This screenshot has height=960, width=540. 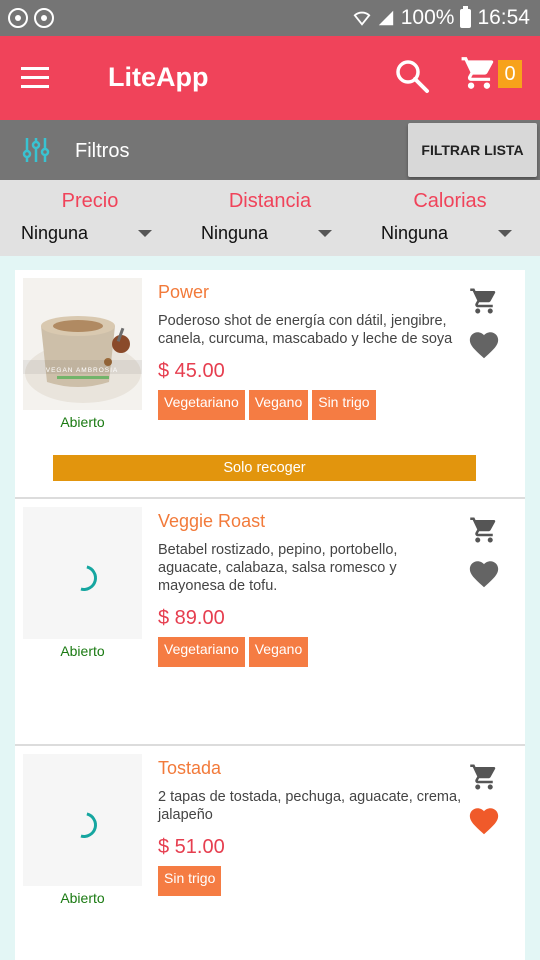 What do you see at coordinates (270, 201) in the screenshot?
I see `distance-filter-label: Distancia` at bounding box center [270, 201].